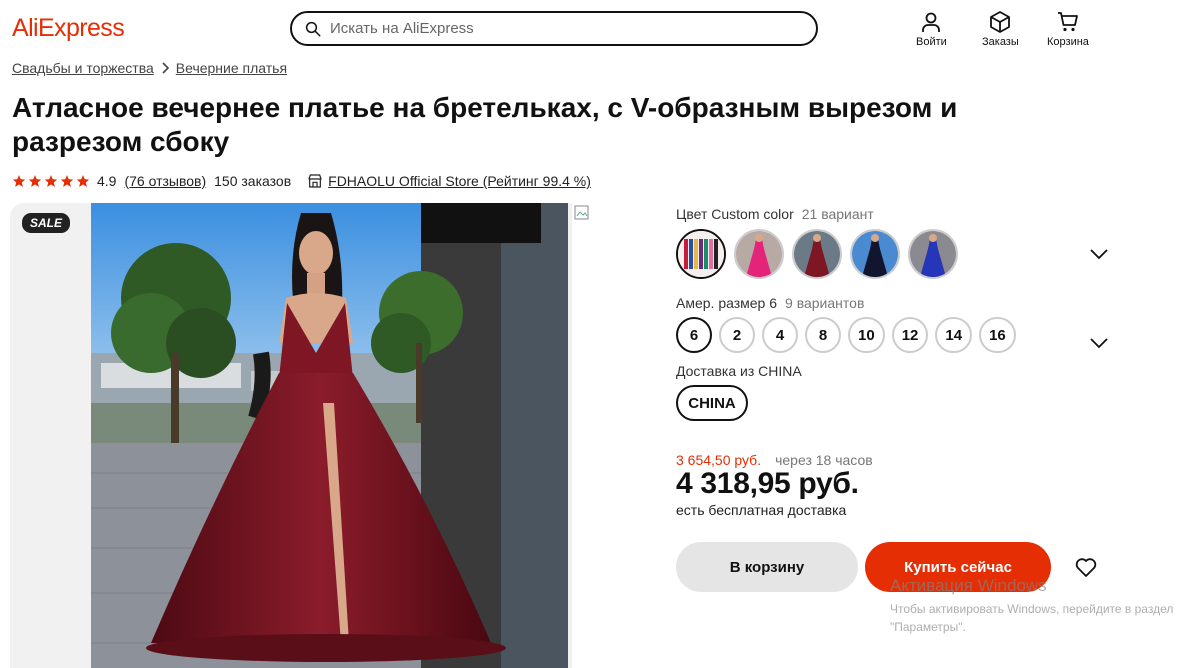  Describe the element at coordinates (823, 335) in the screenshot. I see `size-option: 8` at that location.